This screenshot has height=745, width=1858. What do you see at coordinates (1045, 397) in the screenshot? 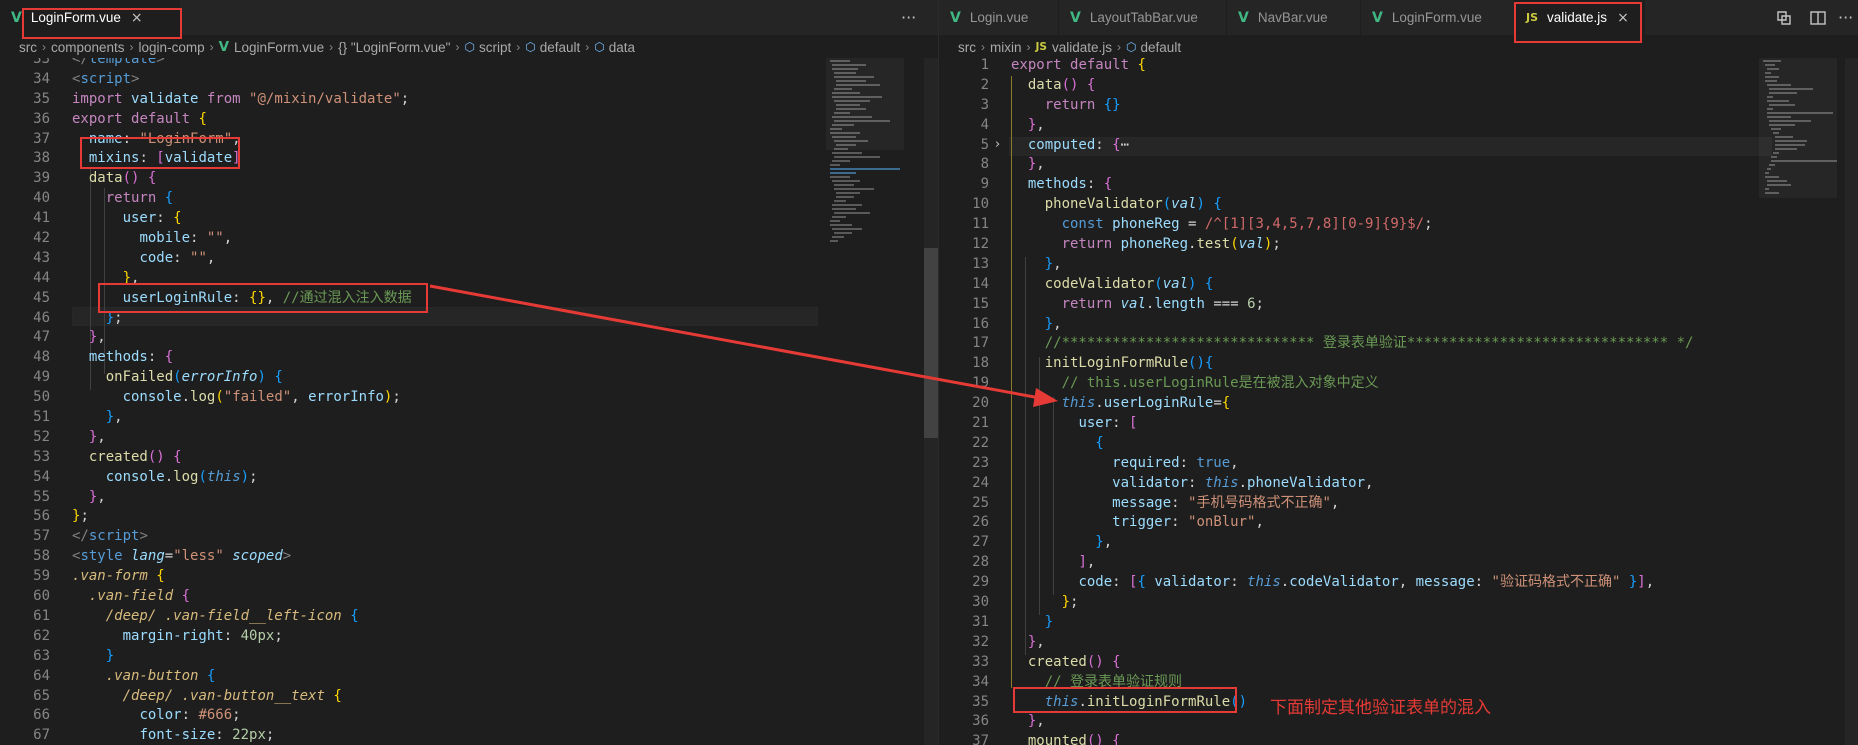
I see `arrow-head-icon` at bounding box center [1045, 397].